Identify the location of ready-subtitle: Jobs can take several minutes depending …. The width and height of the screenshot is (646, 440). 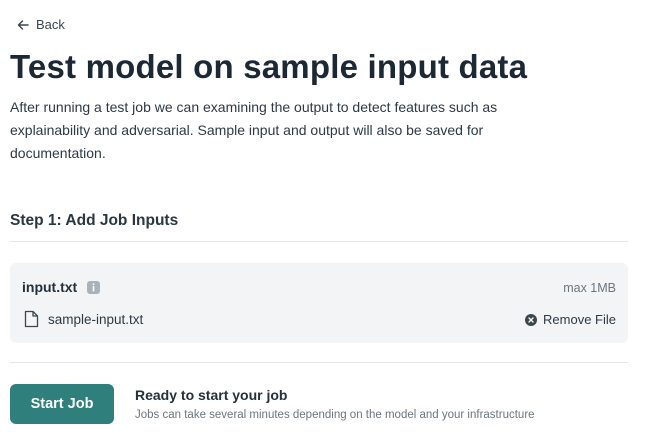
(335, 415).